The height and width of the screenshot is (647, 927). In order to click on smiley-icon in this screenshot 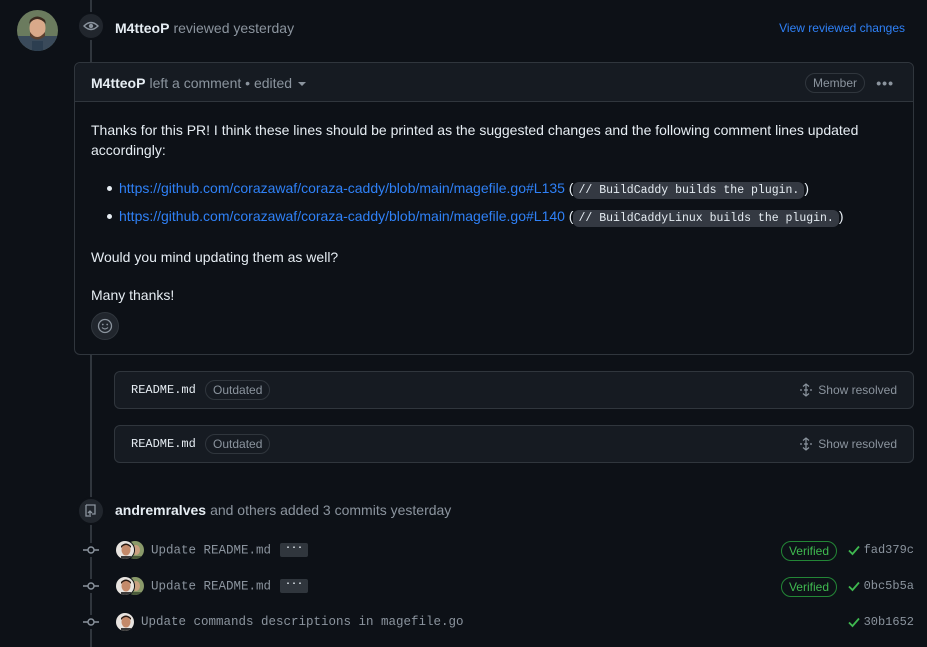, I will do `click(105, 326)`.